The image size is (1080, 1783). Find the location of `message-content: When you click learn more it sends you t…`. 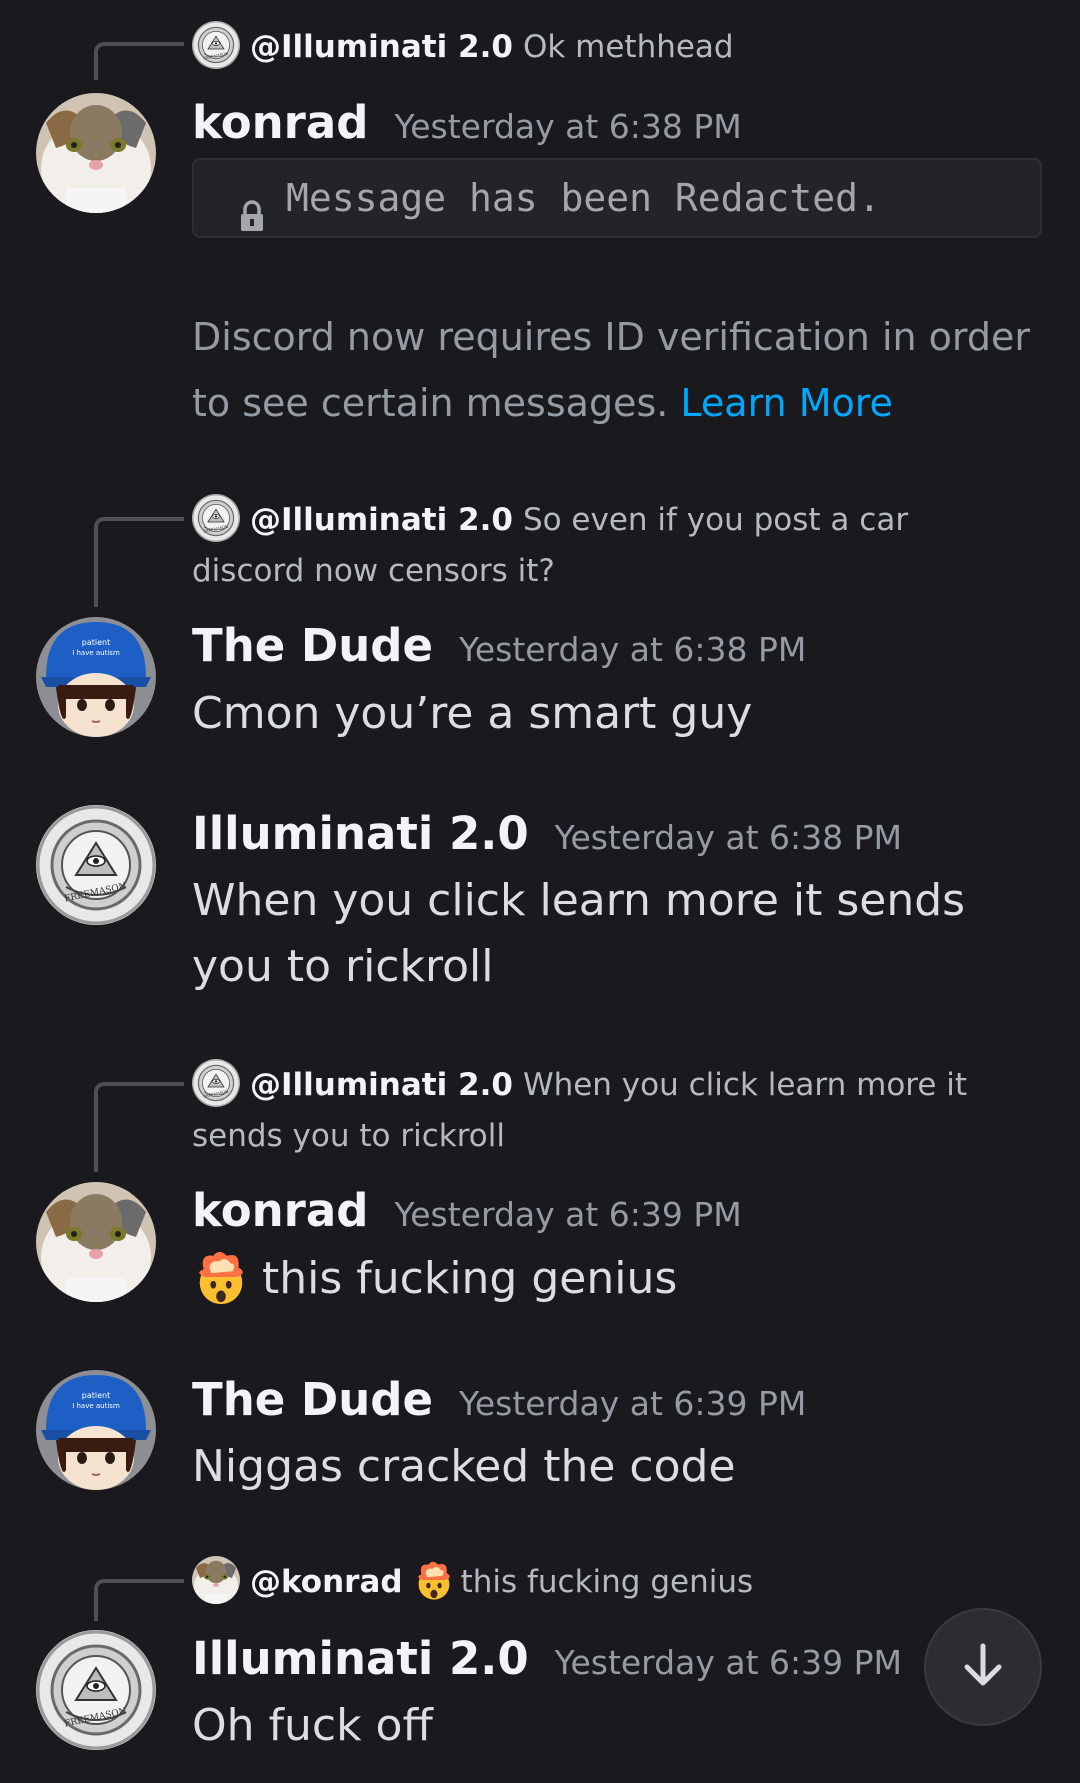

message-content: When you click learn more it sends you t… is located at coordinates (579, 933).